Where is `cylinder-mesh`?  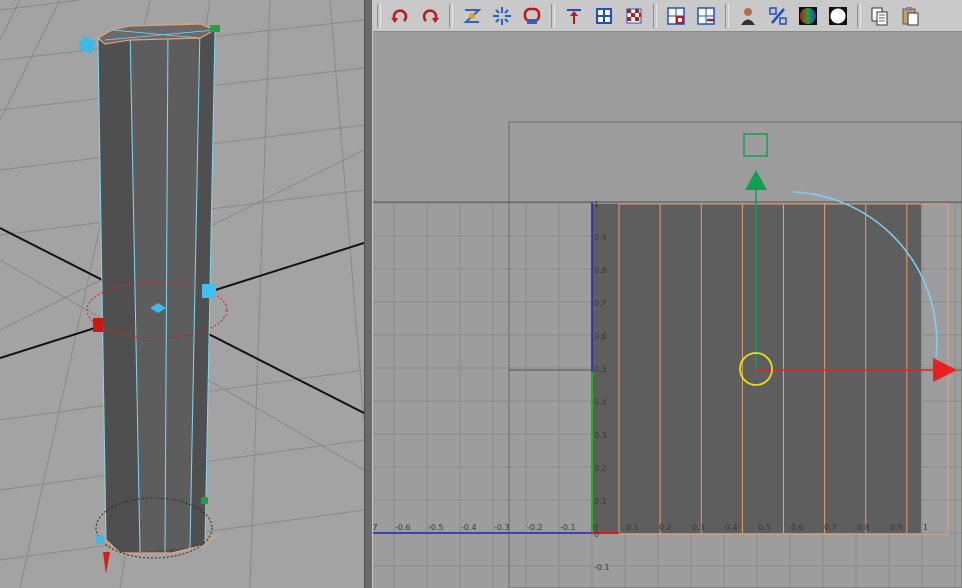
cylinder-mesh is located at coordinates (157, 288).